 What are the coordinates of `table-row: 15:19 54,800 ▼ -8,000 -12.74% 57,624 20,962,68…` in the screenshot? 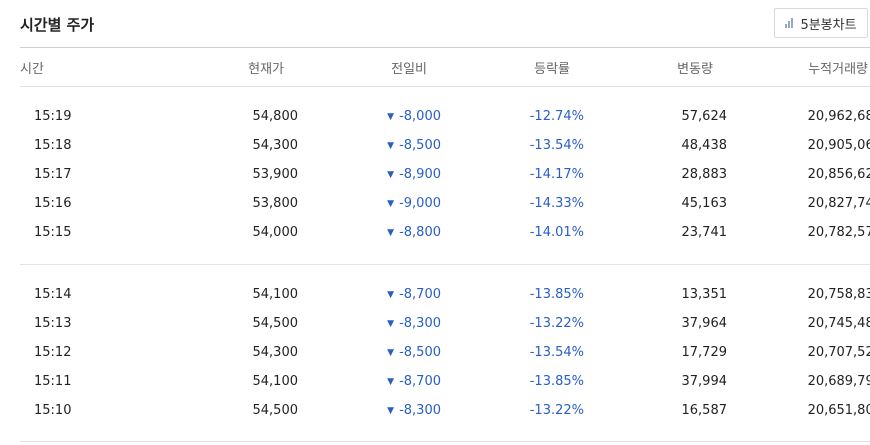 It's located at (445, 116).